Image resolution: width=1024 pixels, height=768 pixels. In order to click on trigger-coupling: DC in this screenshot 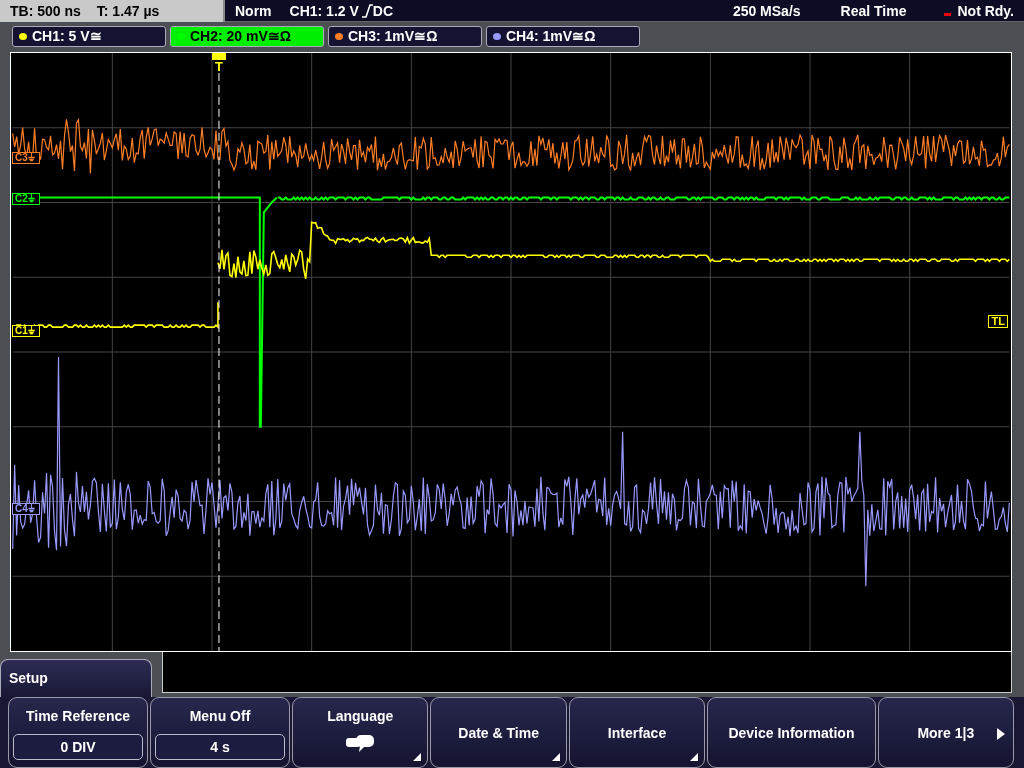, I will do `click(383, 10)`.